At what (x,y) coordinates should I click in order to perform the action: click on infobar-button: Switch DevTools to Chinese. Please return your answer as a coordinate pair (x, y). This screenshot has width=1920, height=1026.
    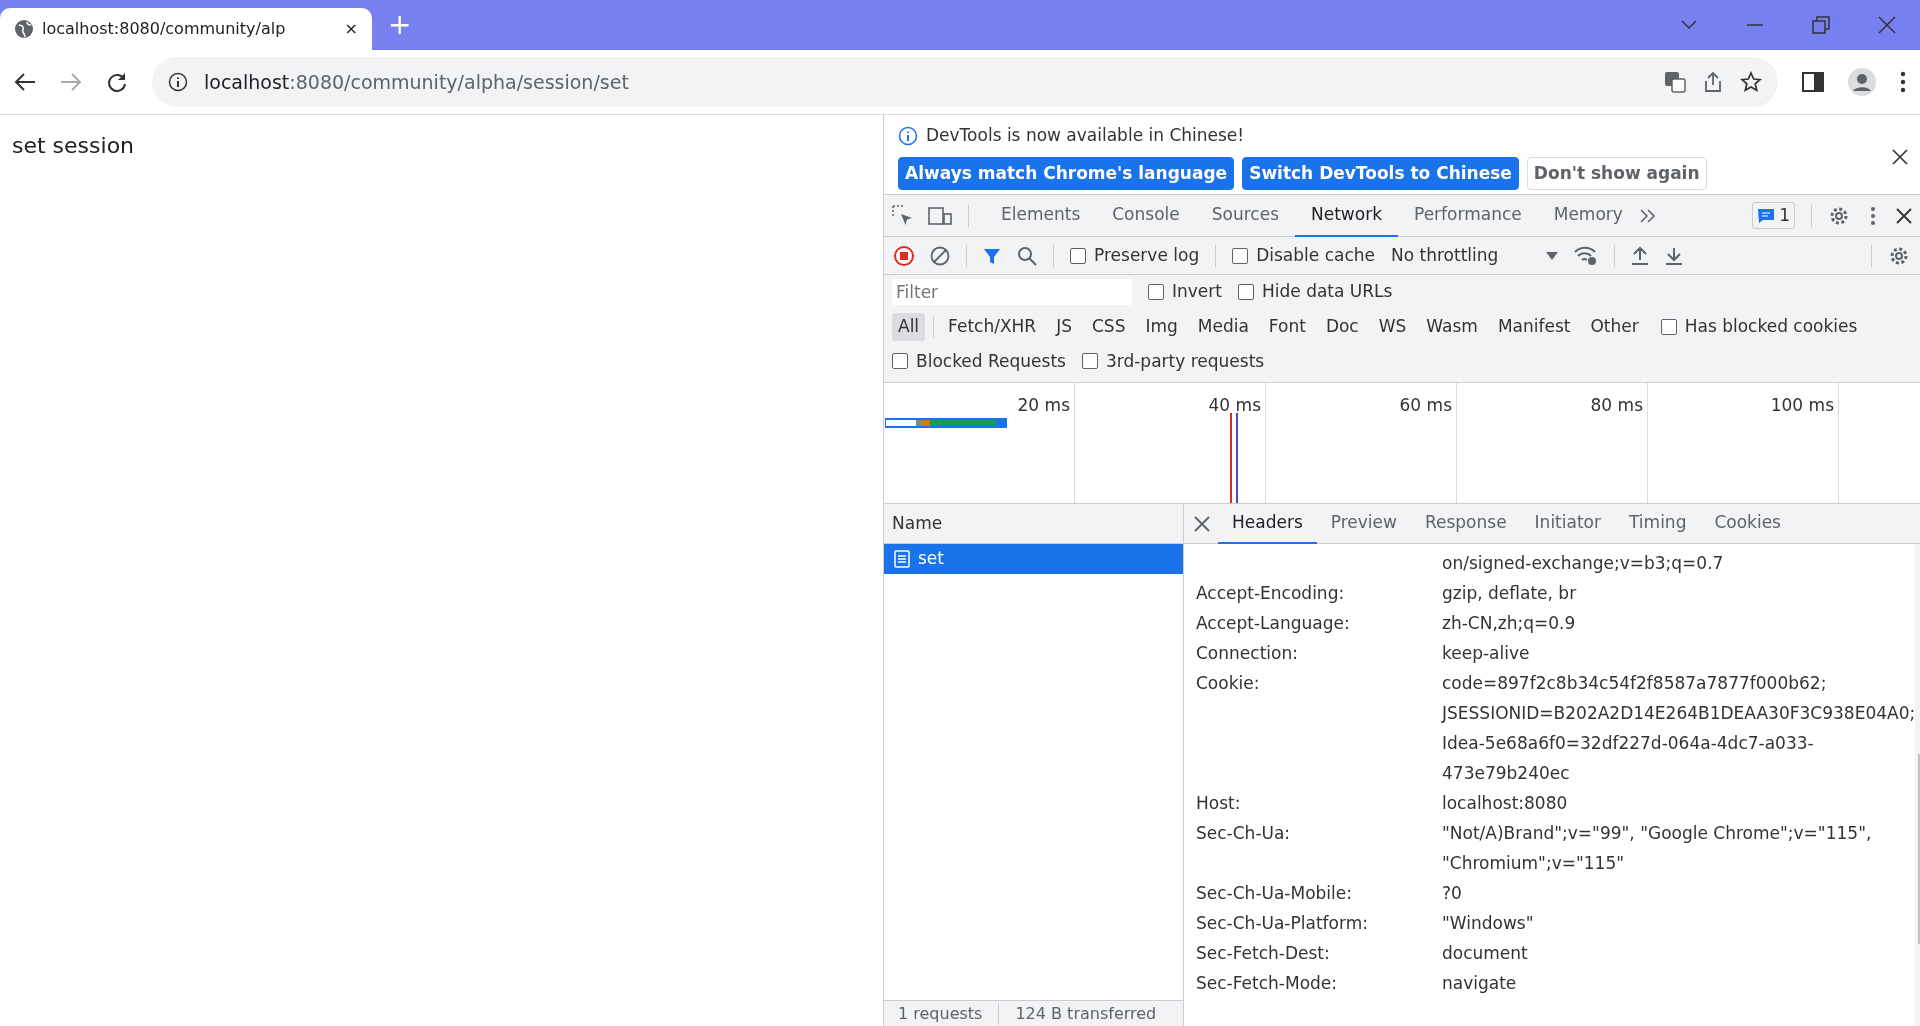
    Looking at the image, I should click on (1380, 173).